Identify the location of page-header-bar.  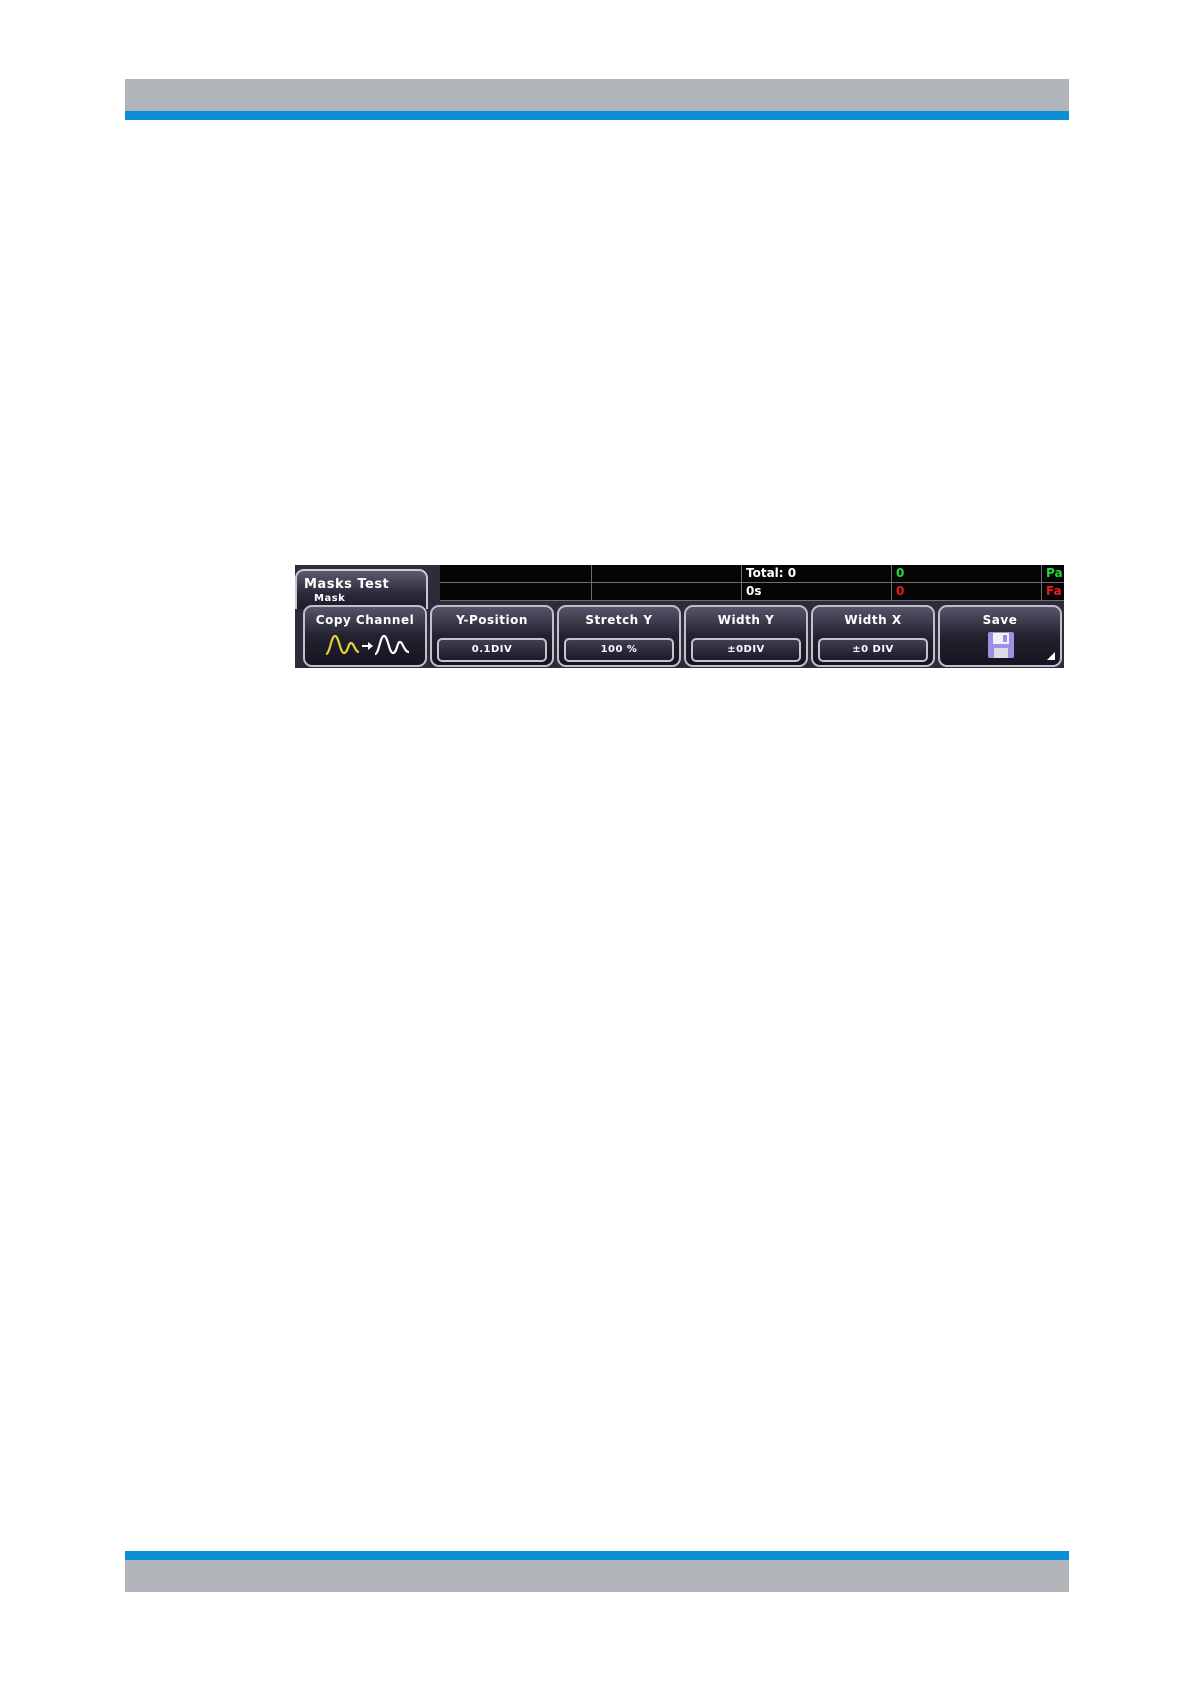
(597, 95).